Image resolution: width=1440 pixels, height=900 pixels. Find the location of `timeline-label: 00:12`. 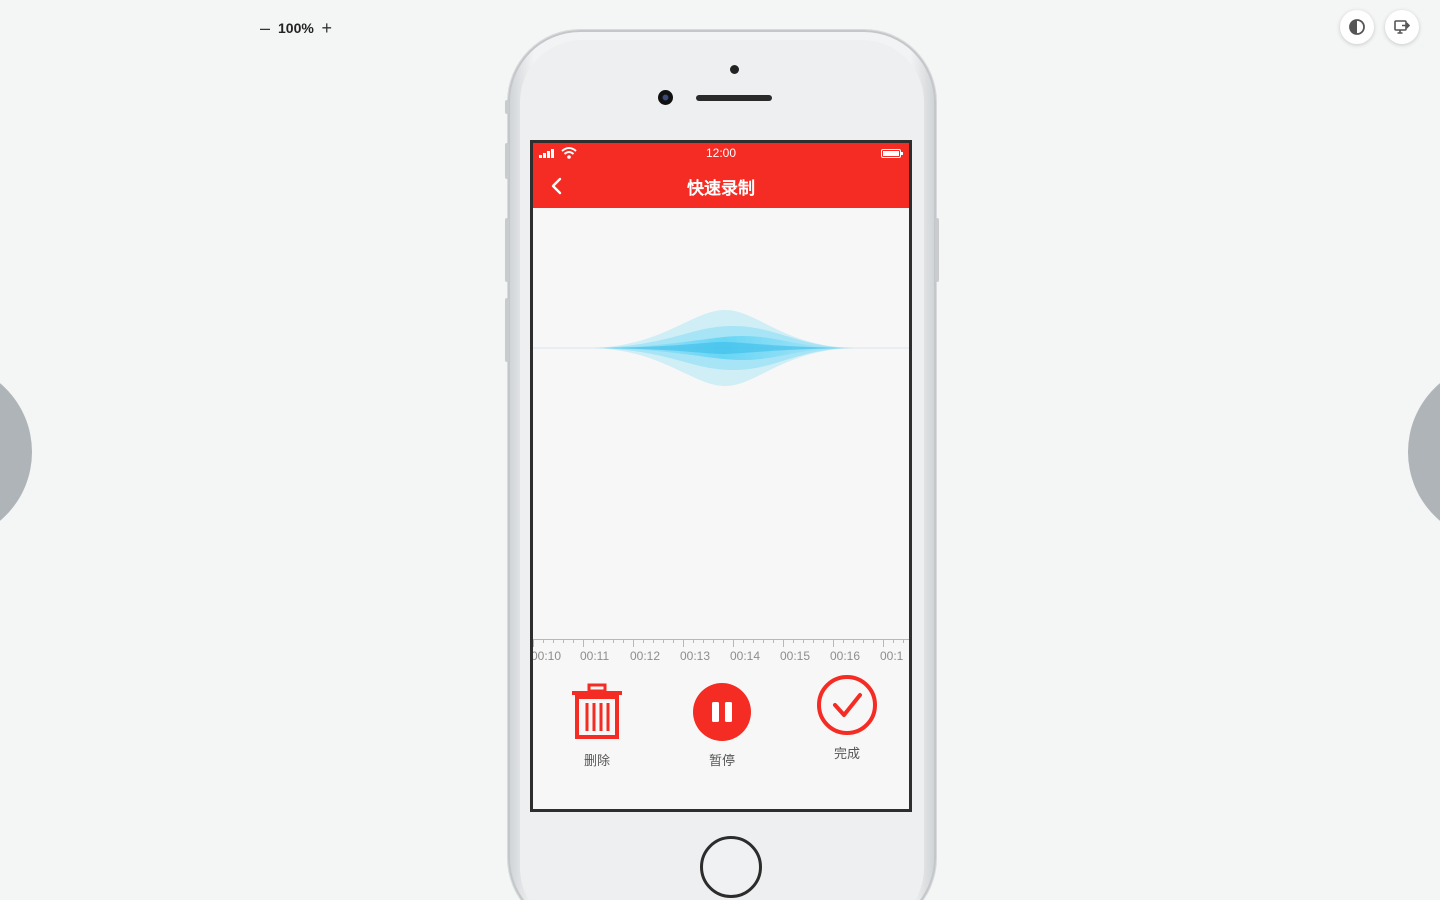

timeline-label: 00:12 is located at coordinates (645, 656).